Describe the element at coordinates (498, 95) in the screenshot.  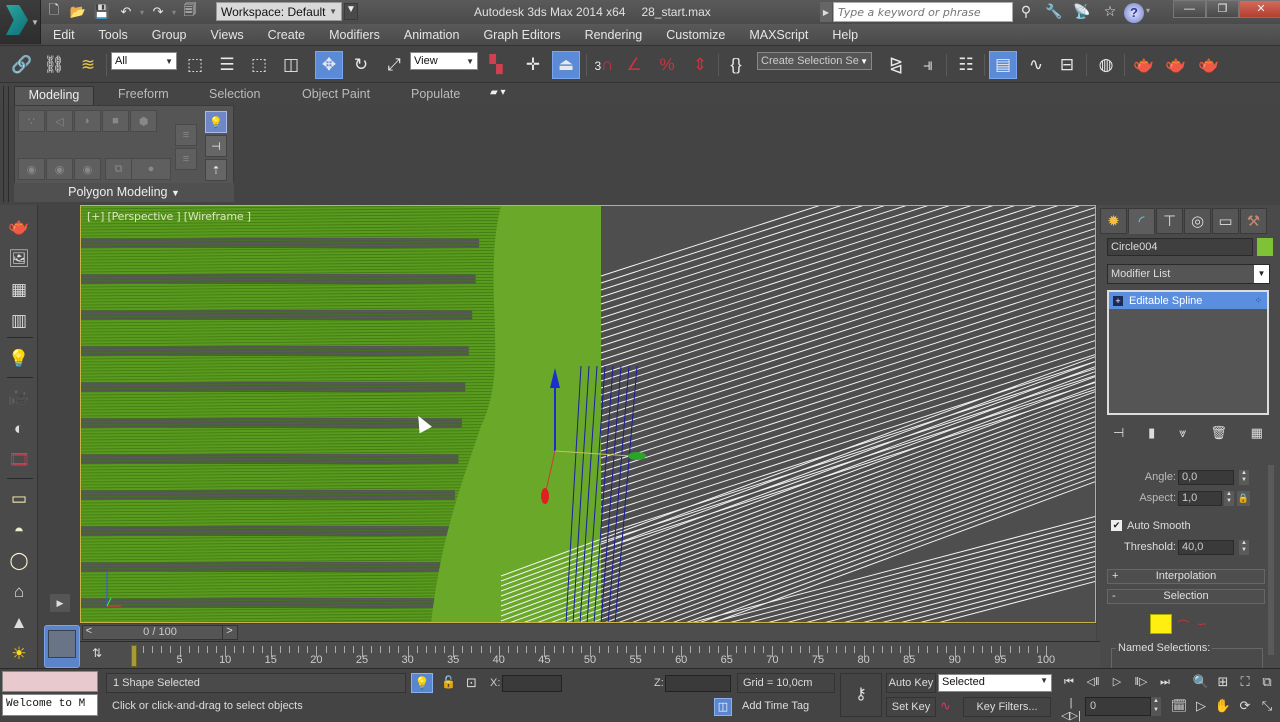
I see `ribbon-options-button: ▰ ▾` at that location.